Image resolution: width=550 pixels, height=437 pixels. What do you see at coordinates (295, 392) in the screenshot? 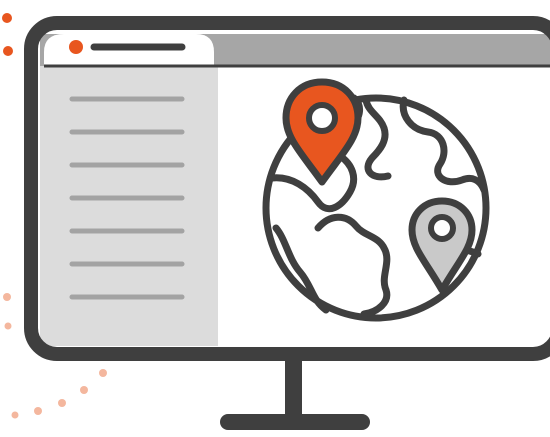
I see `monitor-stand` at bounding box center [295, 392].